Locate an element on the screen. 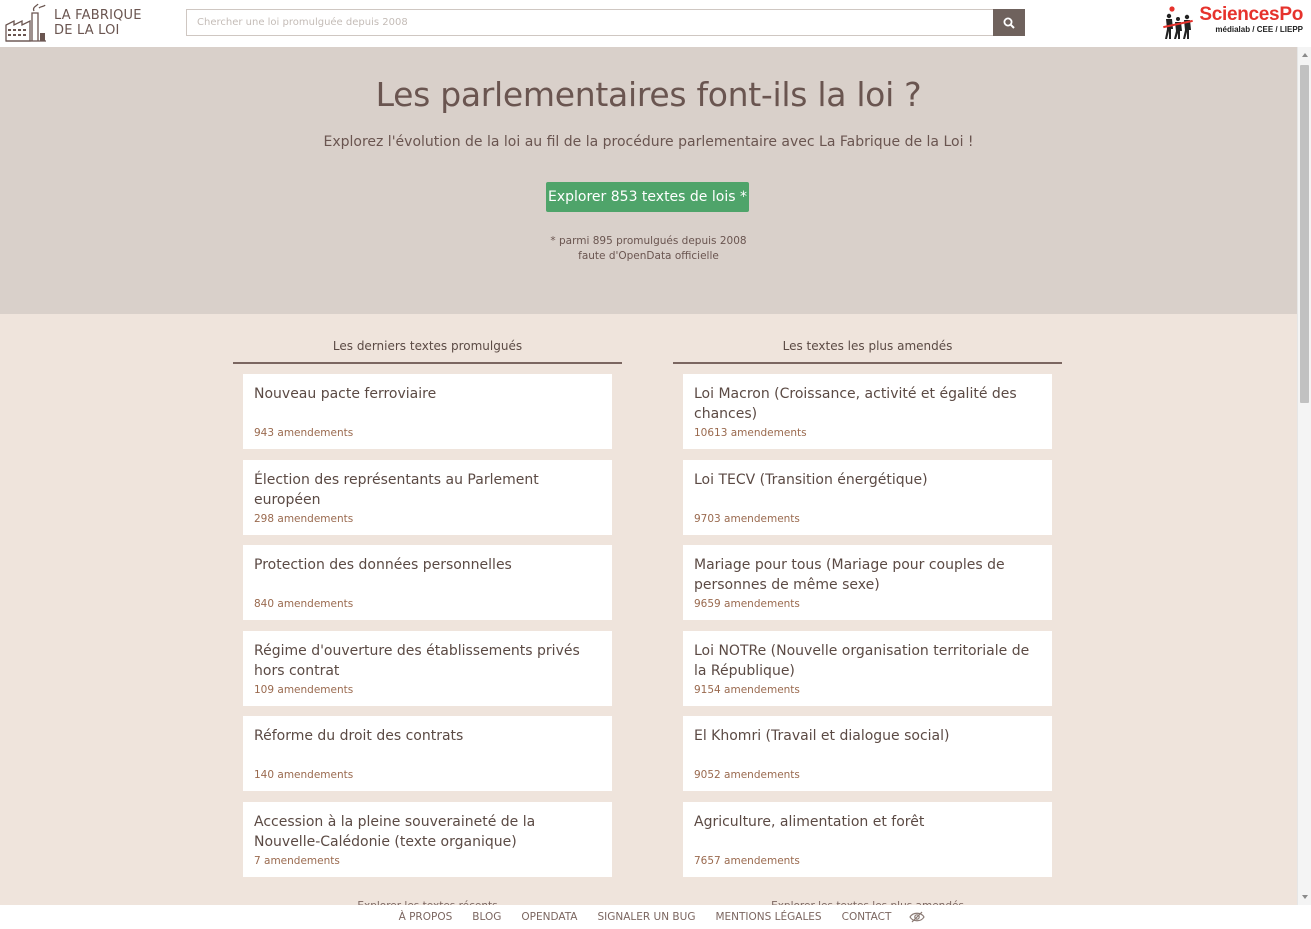 The height and width of the screenshot is (929, 1311). amendment-count: 840 amendements is located at coordinates (304, 604).